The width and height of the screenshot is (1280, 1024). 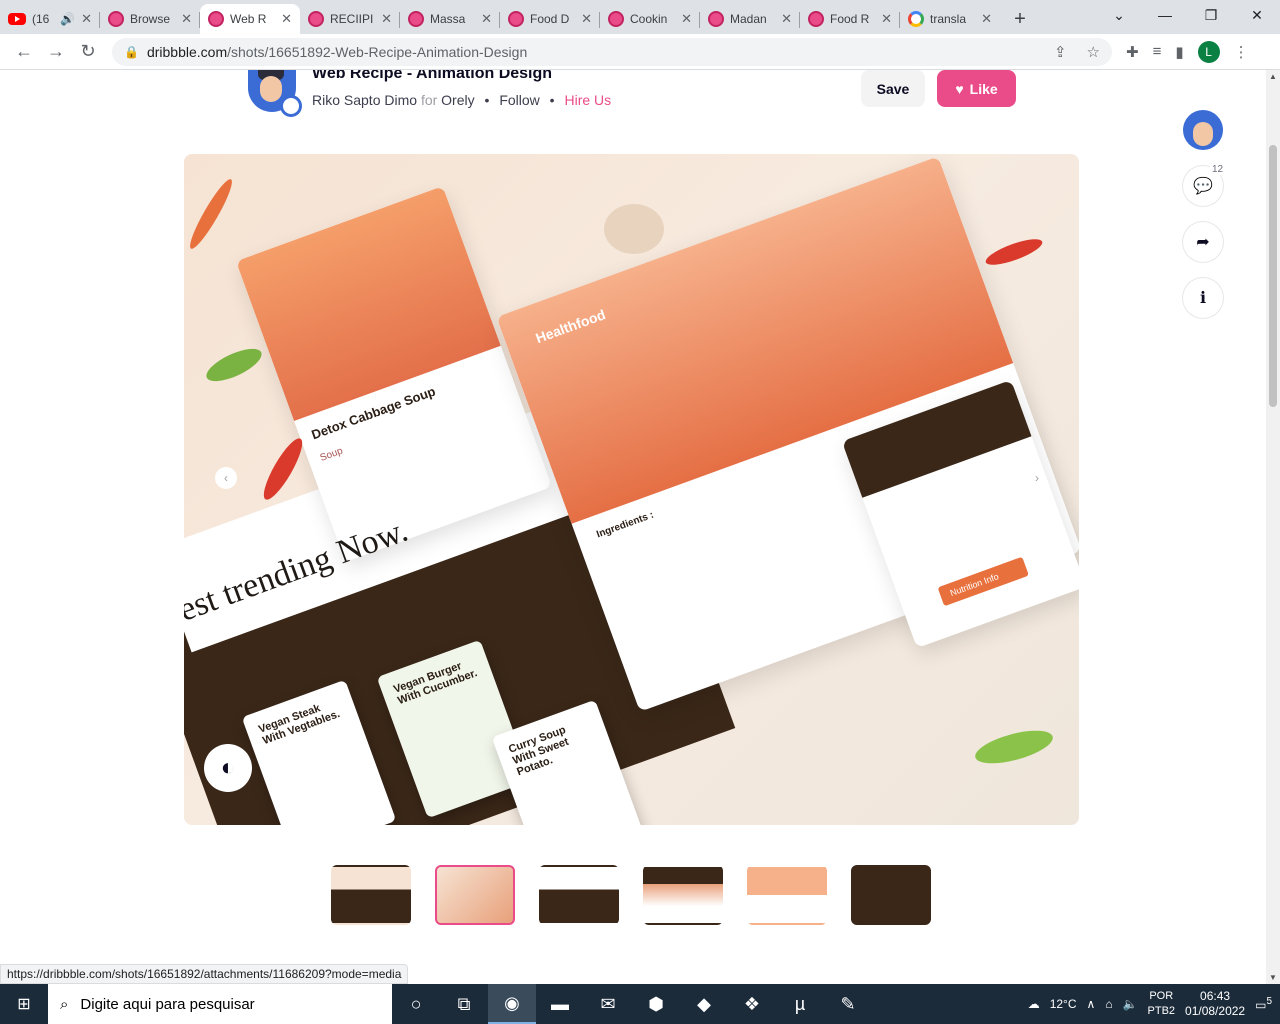 What do you see at coordinates (750, 19) in the screenshot?
I see `tab-madan: Madan ✕` at bounding box center [750, 19].